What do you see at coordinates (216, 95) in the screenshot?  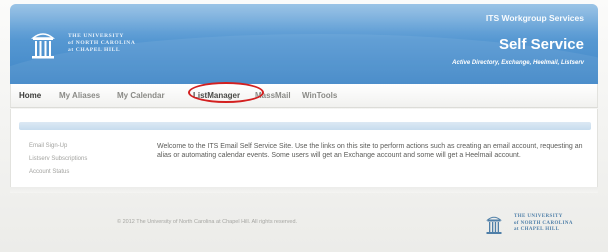 I see `tab-listmanager: ListManager` at bounding box center [216, 95].